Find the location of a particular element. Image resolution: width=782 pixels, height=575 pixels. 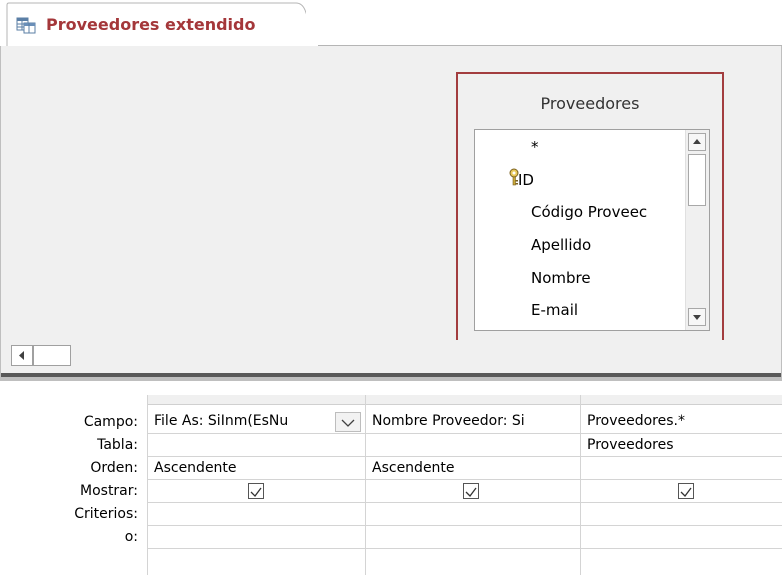

row-label-tabla: Tabla: is located at coordinates (117, 445).